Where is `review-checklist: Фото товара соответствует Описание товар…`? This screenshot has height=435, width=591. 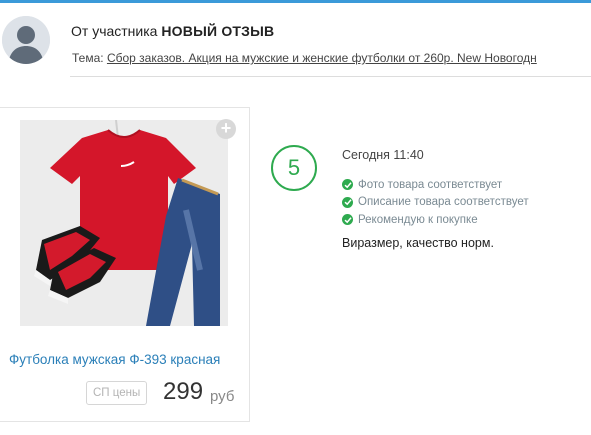 review-checklist: Фото товара соответствует Описание товар… is located at coordinates (435, 202).